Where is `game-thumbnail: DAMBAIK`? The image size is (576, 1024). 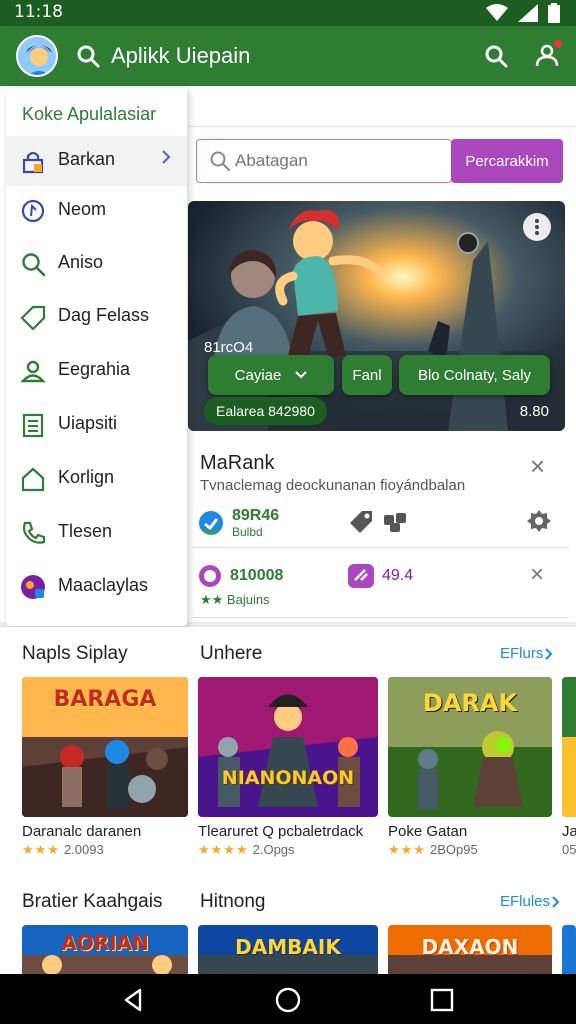
game-thumbnail: DAMBAIK is located at coordinates (288, 949).